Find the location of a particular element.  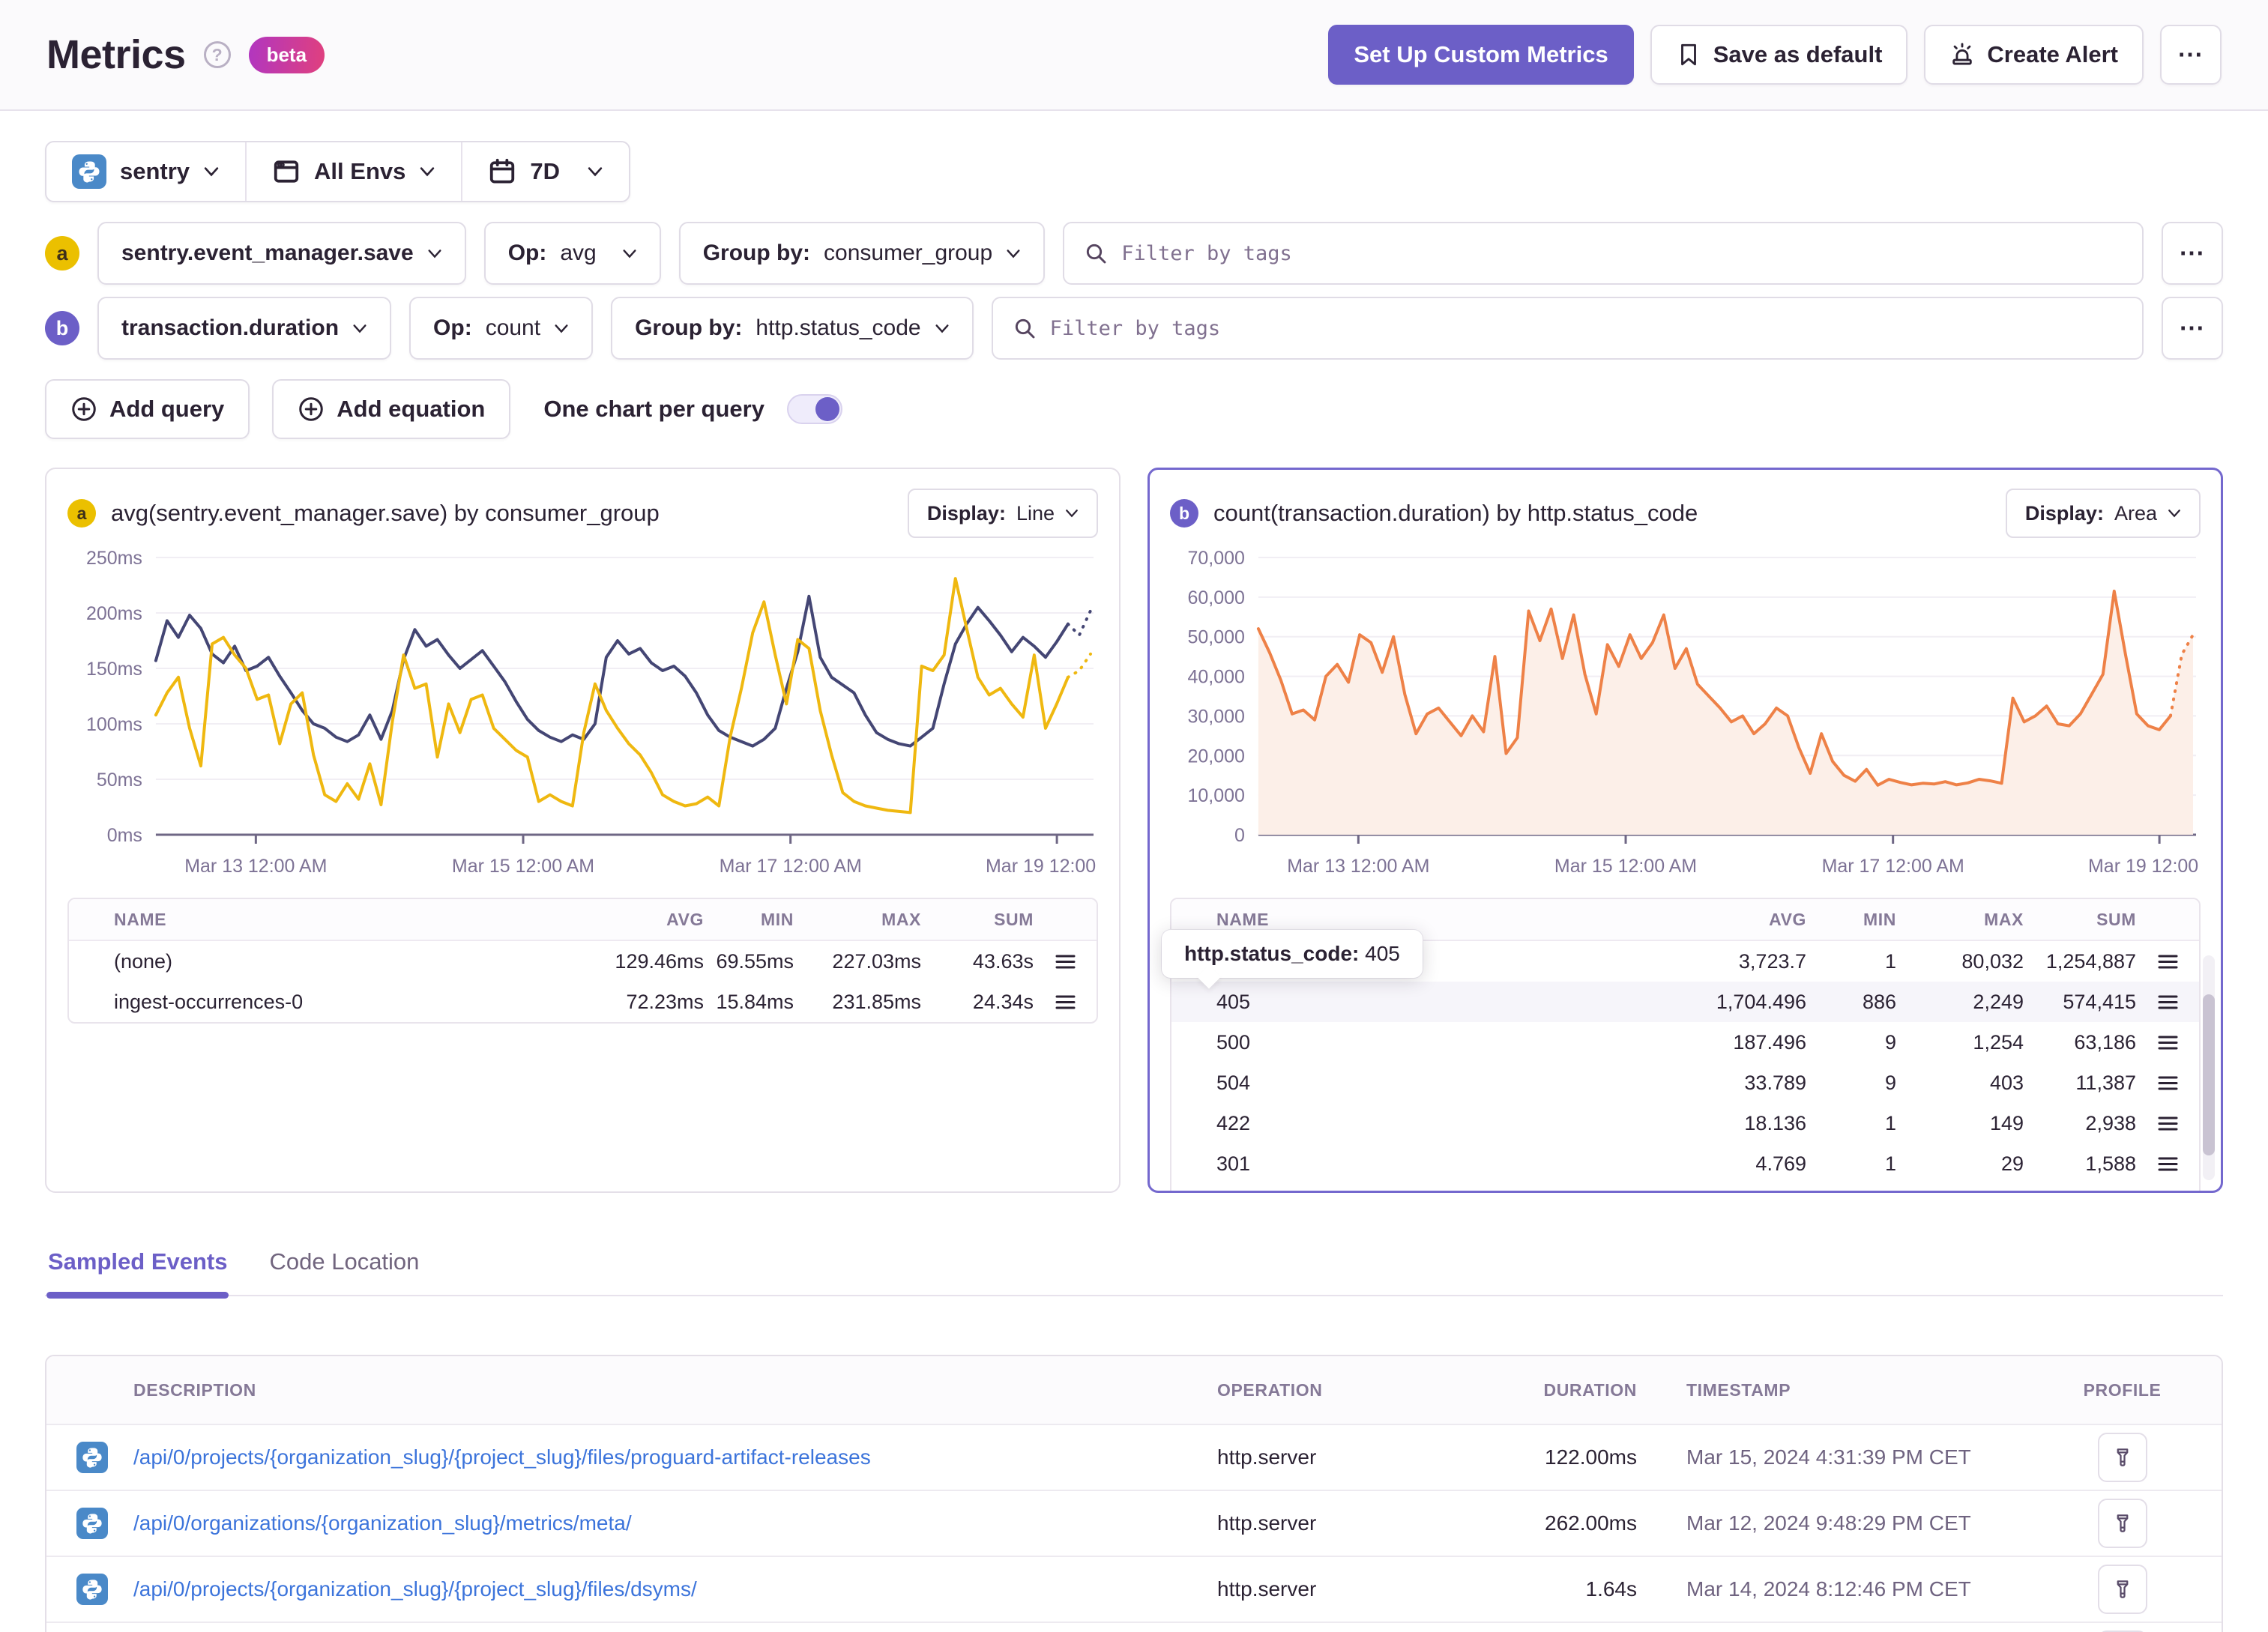

svg-text: 70,000 is located at coordinates (1216, 558).